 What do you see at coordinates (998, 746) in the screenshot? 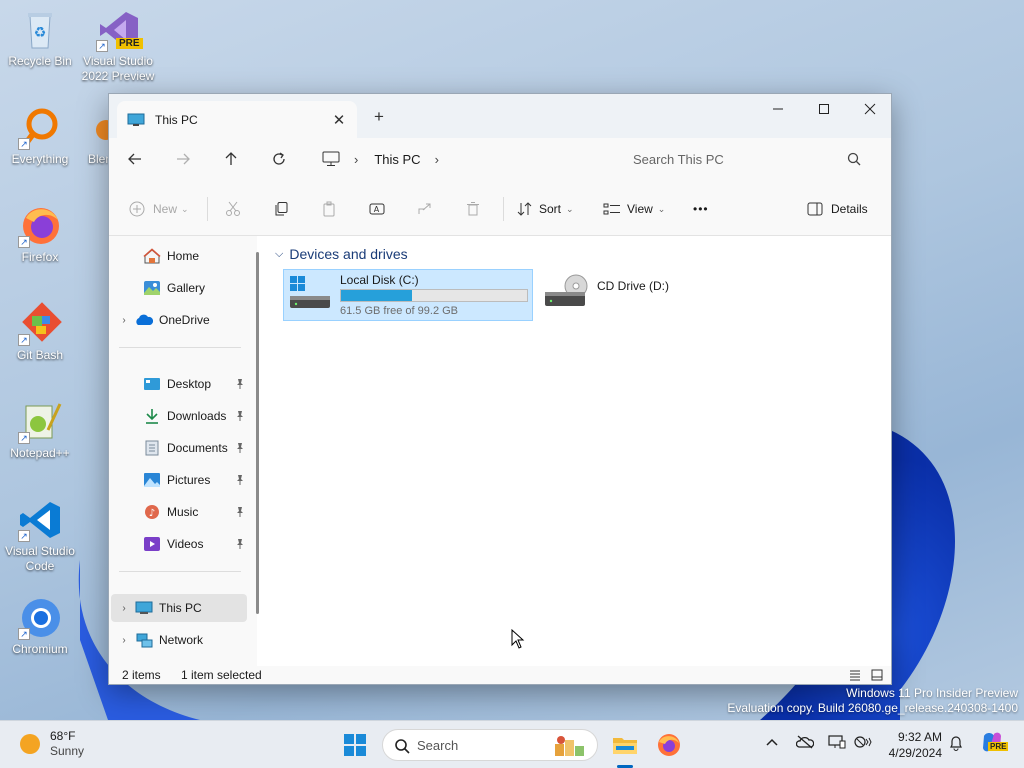
I see `pre-badge: PRE` at bounding box center [998, 746].